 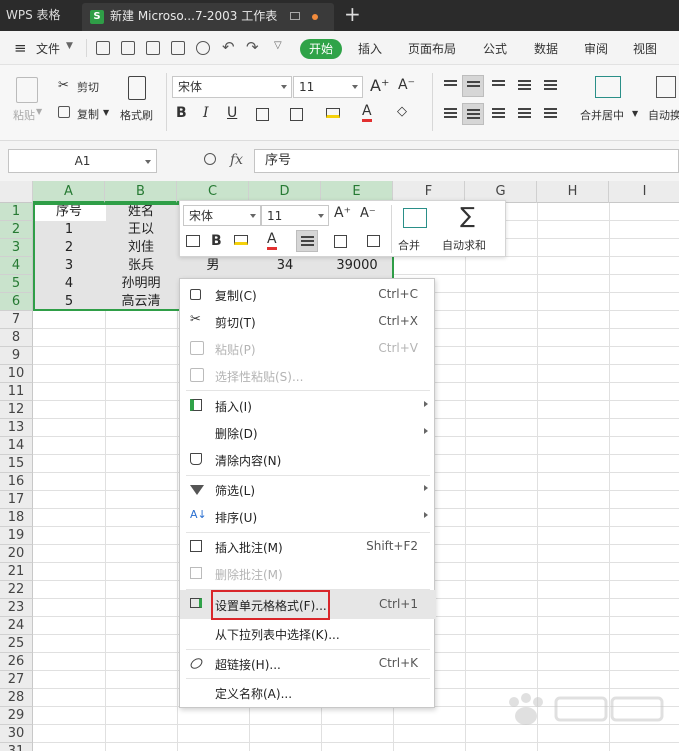 I want to click on align-right-button, so click(x=499, y=114).